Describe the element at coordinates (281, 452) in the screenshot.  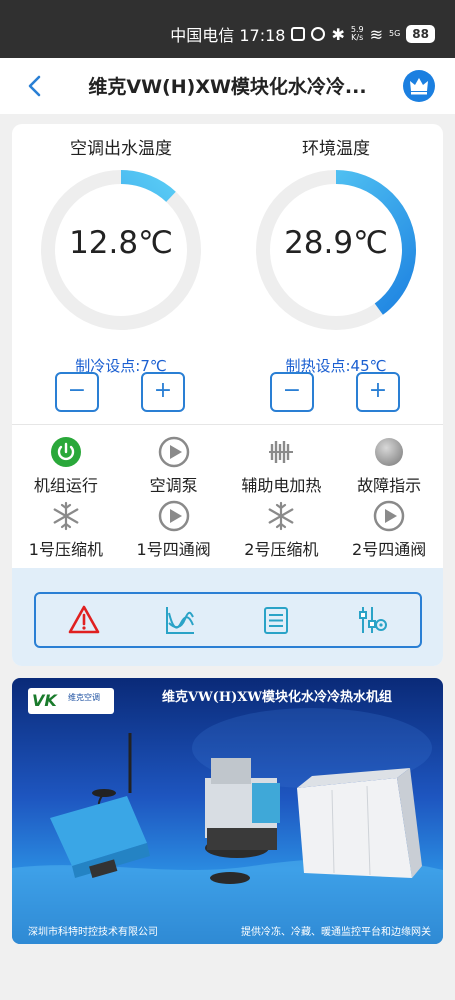
I see `heater-icon` at that location.